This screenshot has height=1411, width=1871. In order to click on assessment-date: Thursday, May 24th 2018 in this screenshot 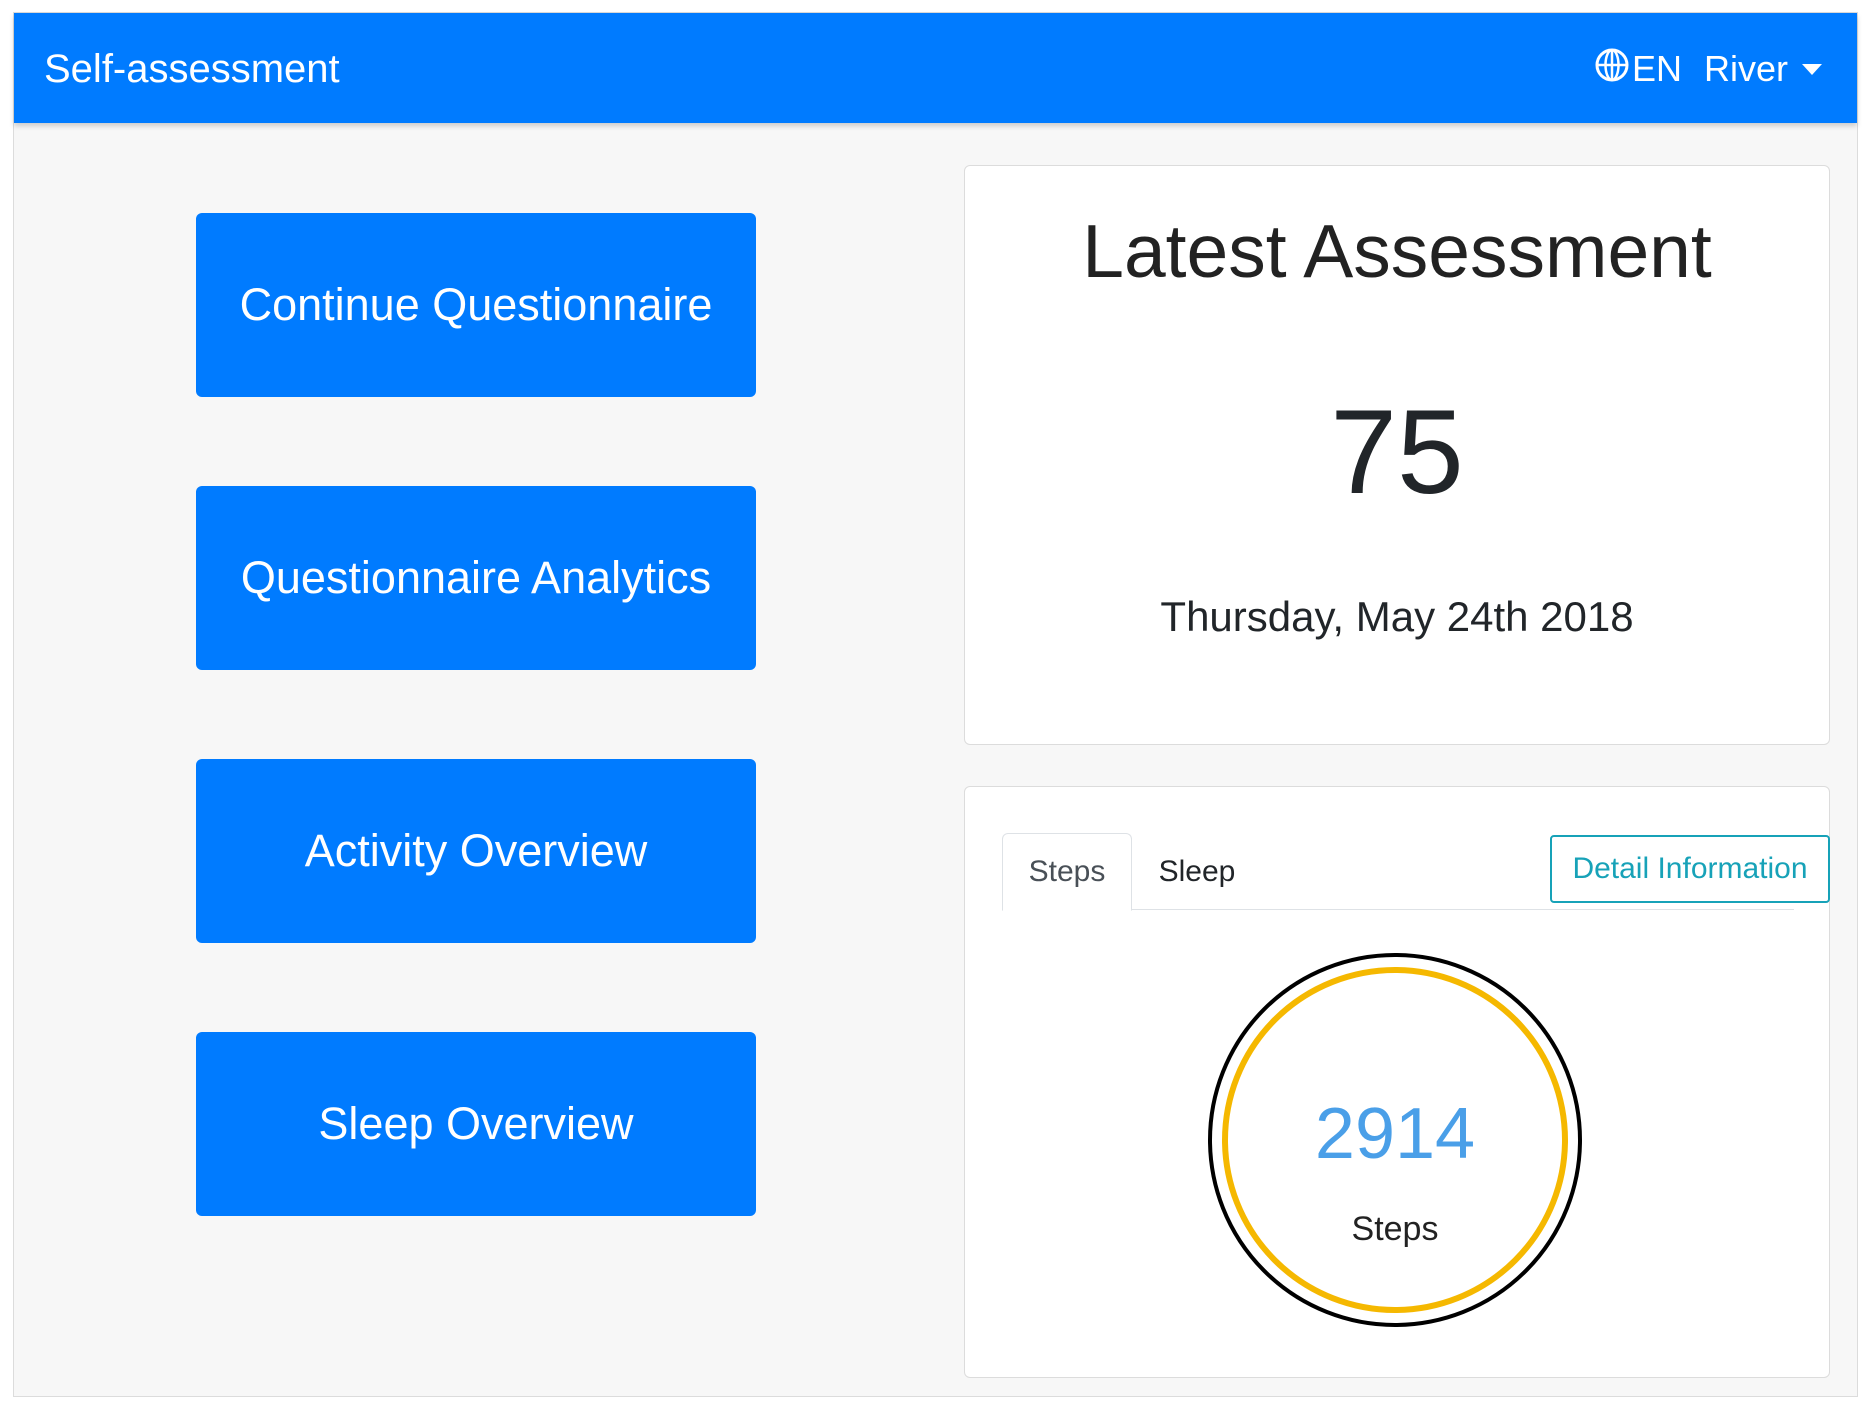, I will do `click(1397, 616)`.